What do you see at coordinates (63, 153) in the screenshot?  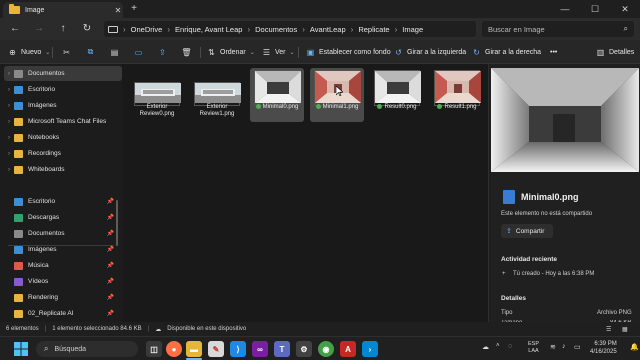 I see `sidebar-item: › Recordings` at bounding box center [63, 153].